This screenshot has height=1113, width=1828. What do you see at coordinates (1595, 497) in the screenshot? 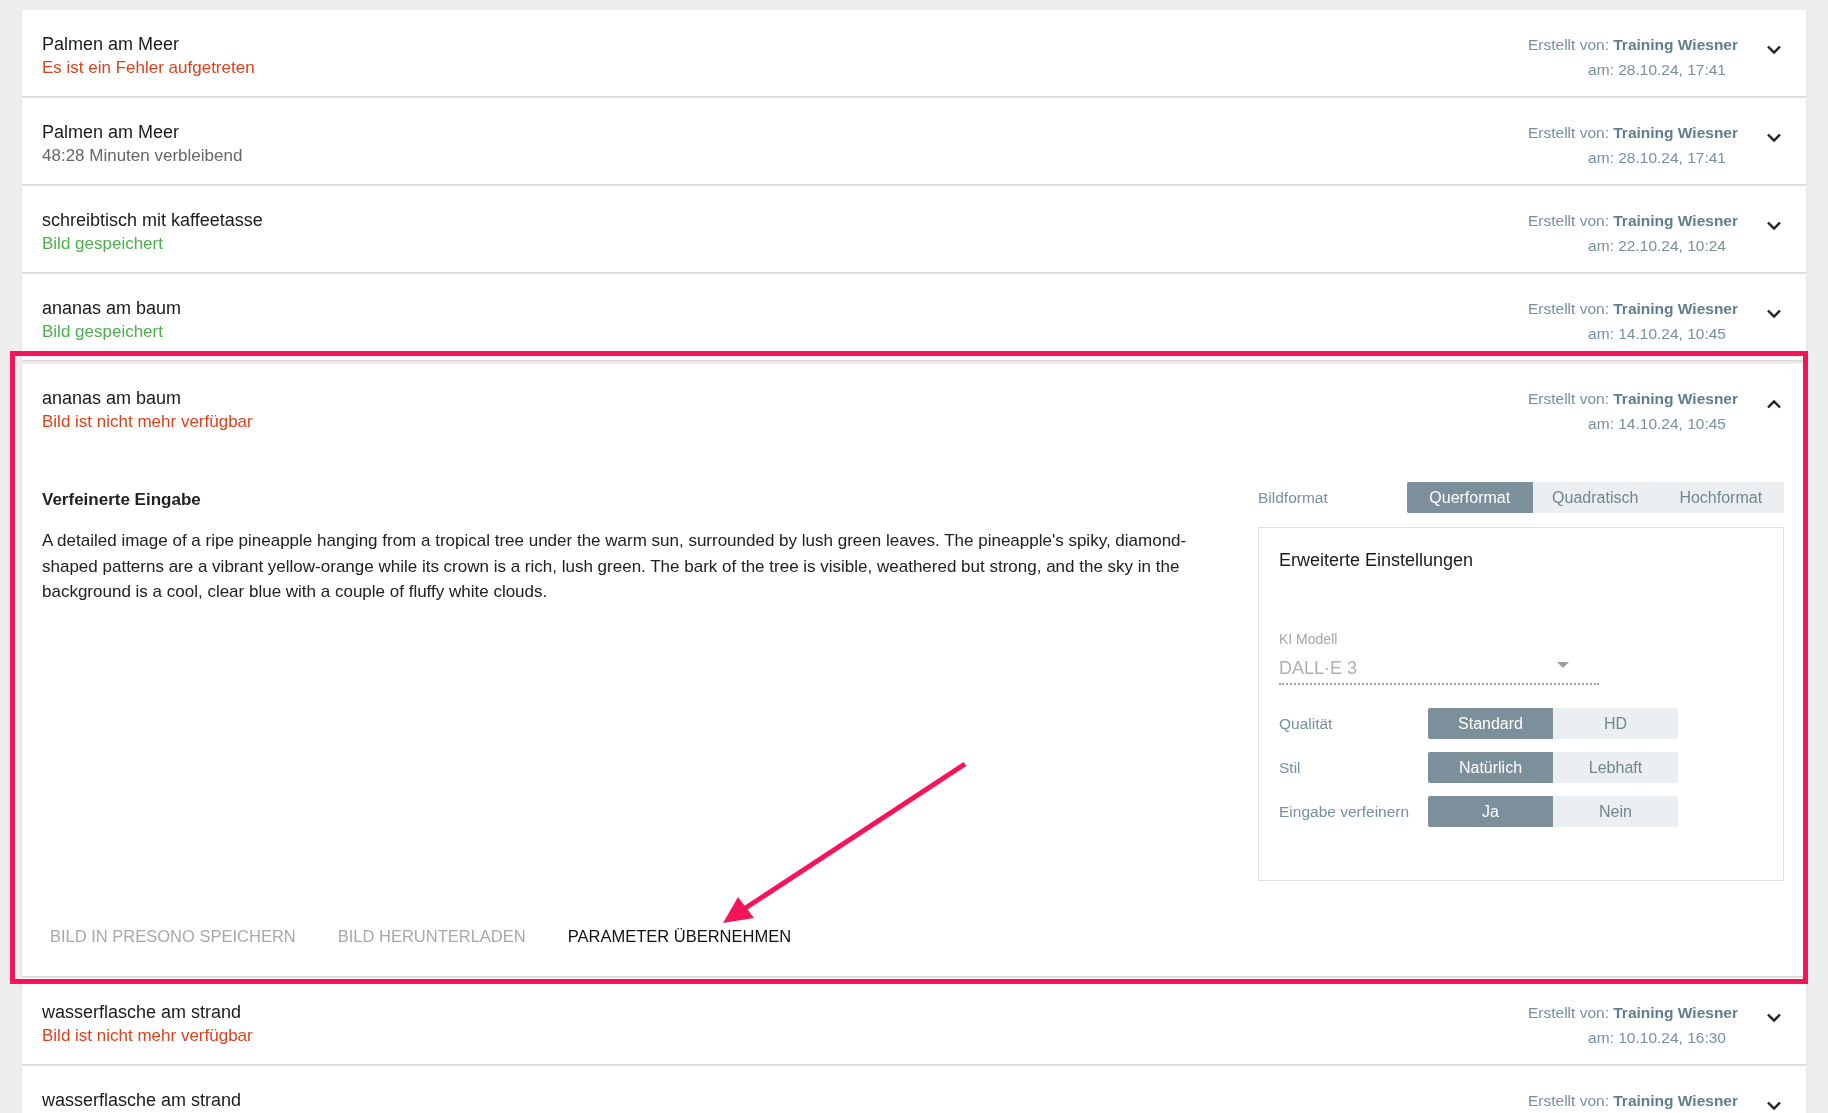
I see `format-option: Quadratisch` at bounding box center [1595, 497].